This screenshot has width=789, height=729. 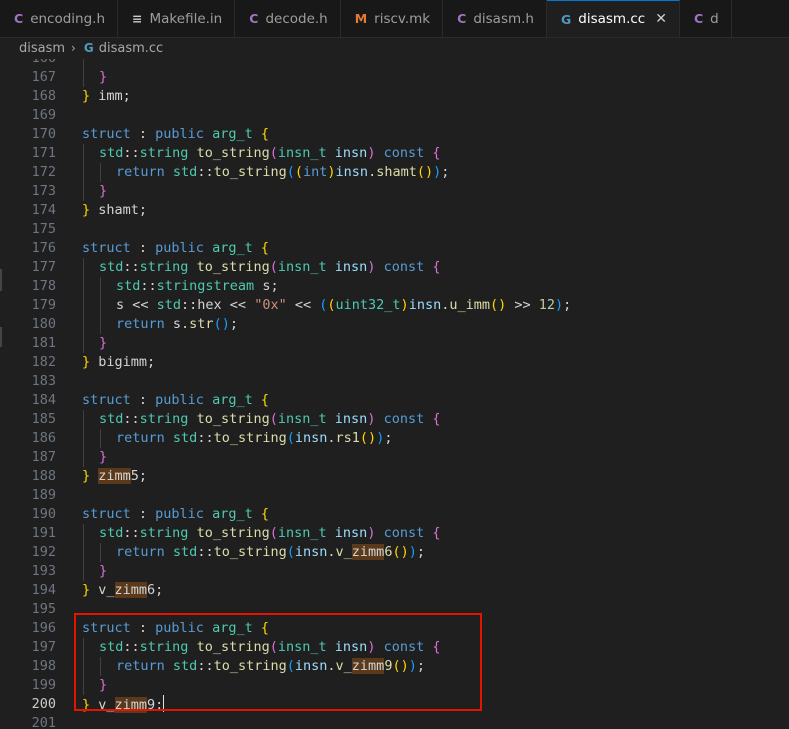 I want to click on tab-label: riscv.mk, so click(x=402, y=18).